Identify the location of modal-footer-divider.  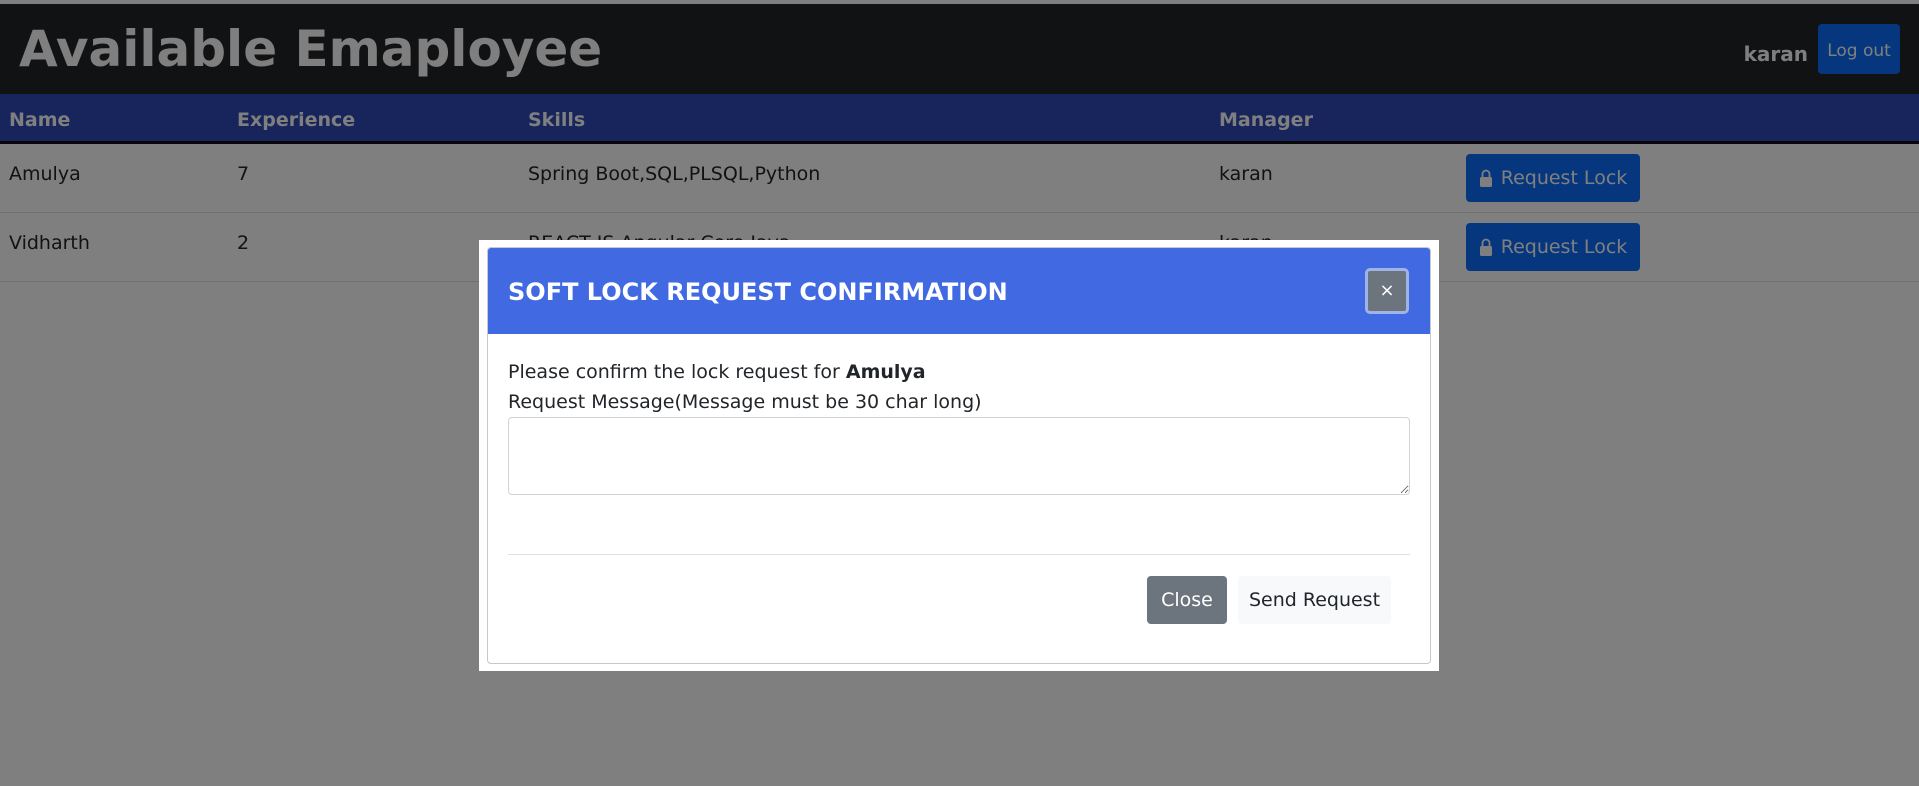
(959, 554).